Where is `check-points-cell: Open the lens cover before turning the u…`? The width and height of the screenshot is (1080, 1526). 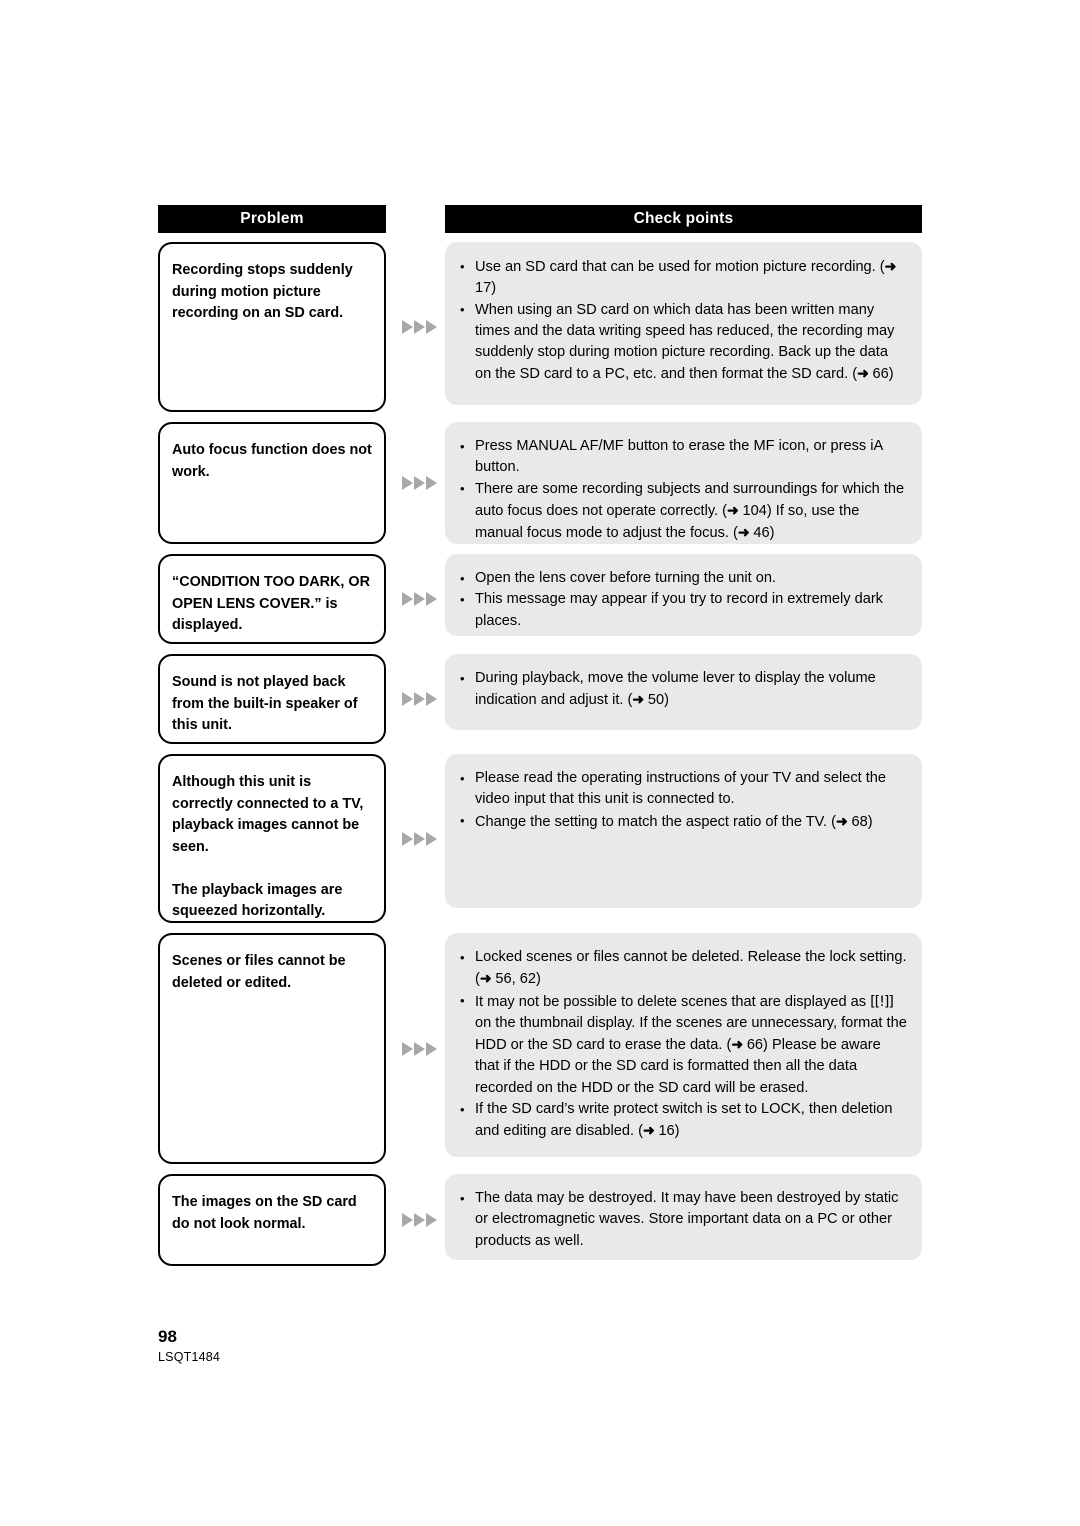 check-points-cell: Open the lens cover before turning the u… is located at coordinates (683, 595).